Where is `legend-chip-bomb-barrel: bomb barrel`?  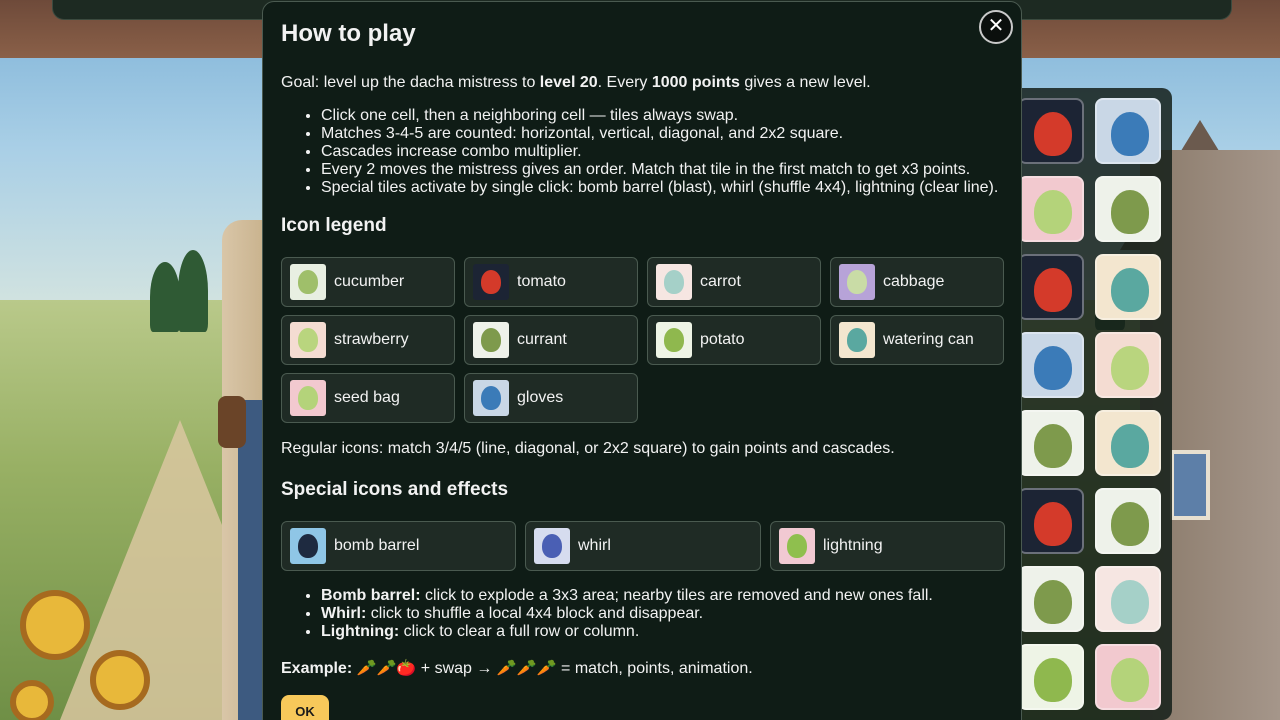
legend-chip-bomb-barrel: bomb barrel is located at coordinates (398, 546).